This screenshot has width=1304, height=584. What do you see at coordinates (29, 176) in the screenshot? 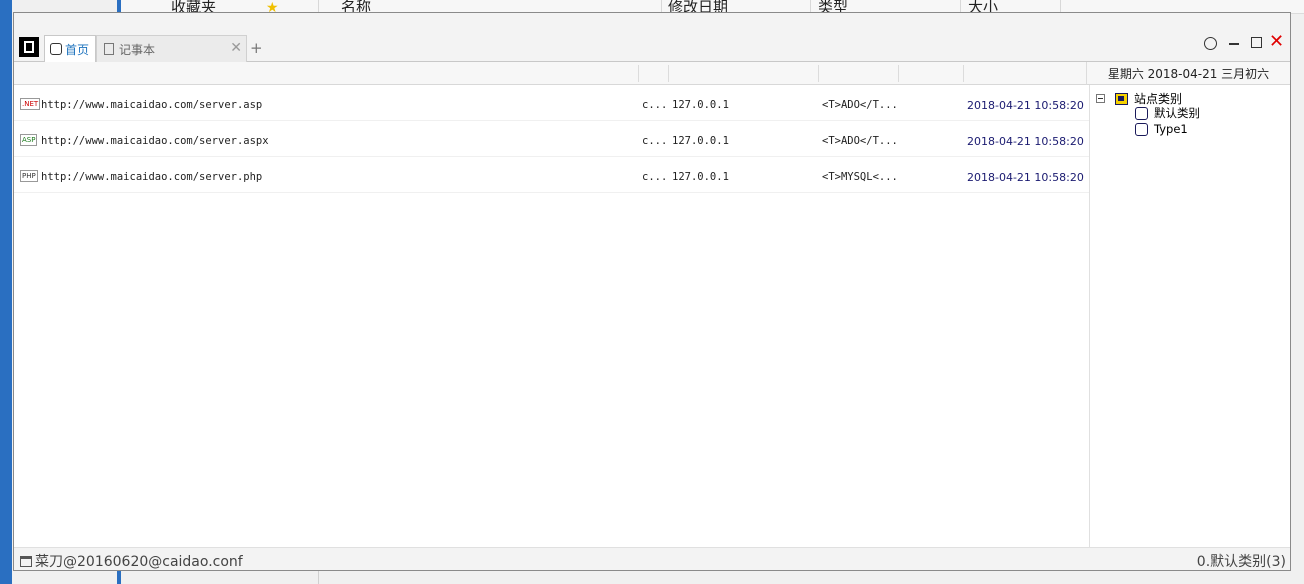
I see `php-icon: PHP` at bounding box center [29, 176].